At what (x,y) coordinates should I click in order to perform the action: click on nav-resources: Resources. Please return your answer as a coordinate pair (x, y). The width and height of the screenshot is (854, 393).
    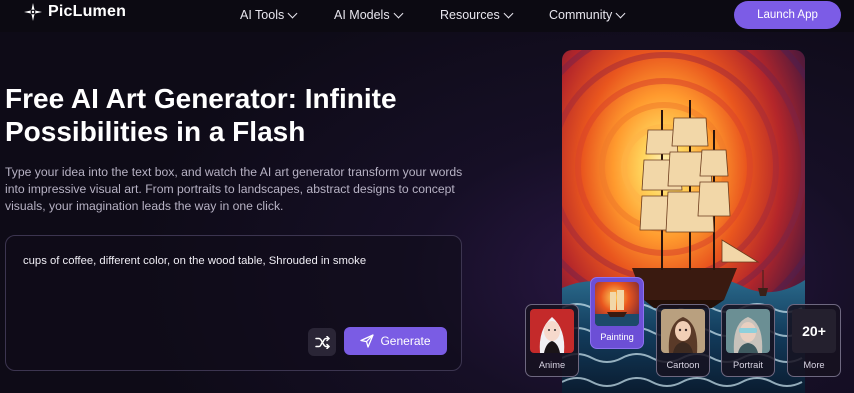
    Looking at the image, I should click on (477, 15).